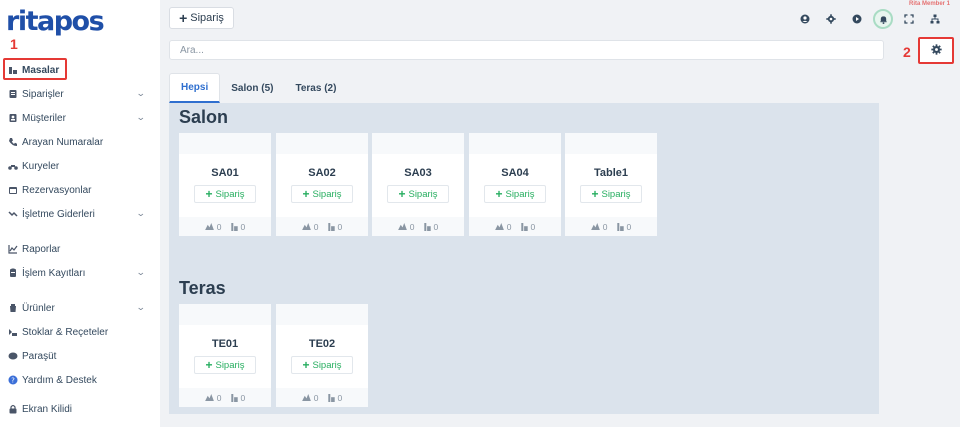  I want to click on ritapos-logo: ritapos, so click(55, 21).